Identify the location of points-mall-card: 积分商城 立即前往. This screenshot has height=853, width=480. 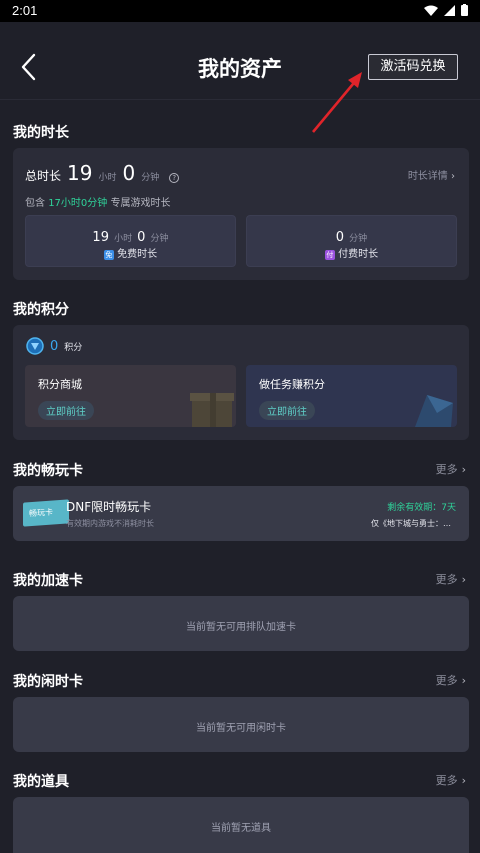
(130, 396).